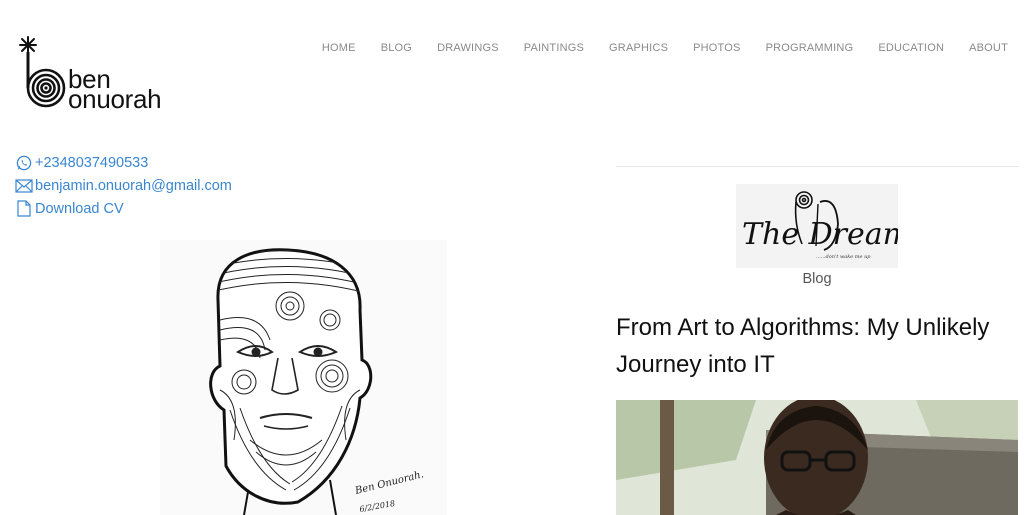  What do you see at coordinates (468, 48) in the screenshot?
I see `nav-drawings: DRAWINGS` at bounding box center [468, 48].